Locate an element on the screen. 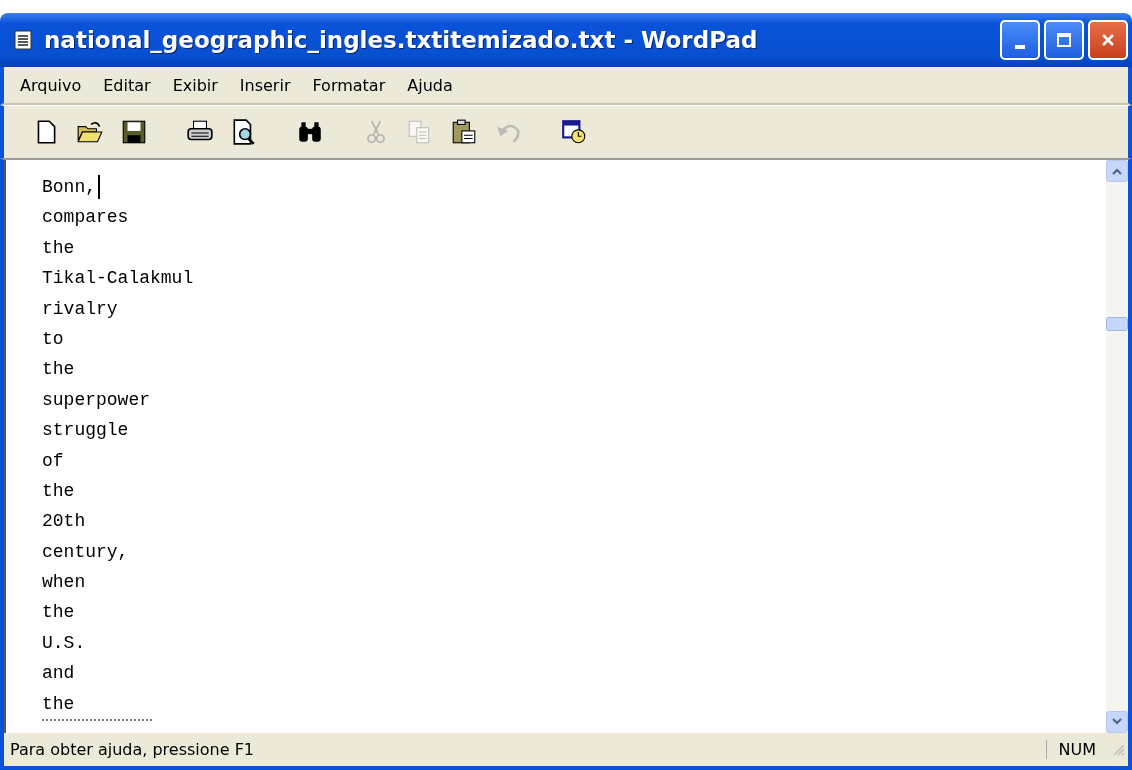  calendar-clock-icon is located at coordinates (574, 132).